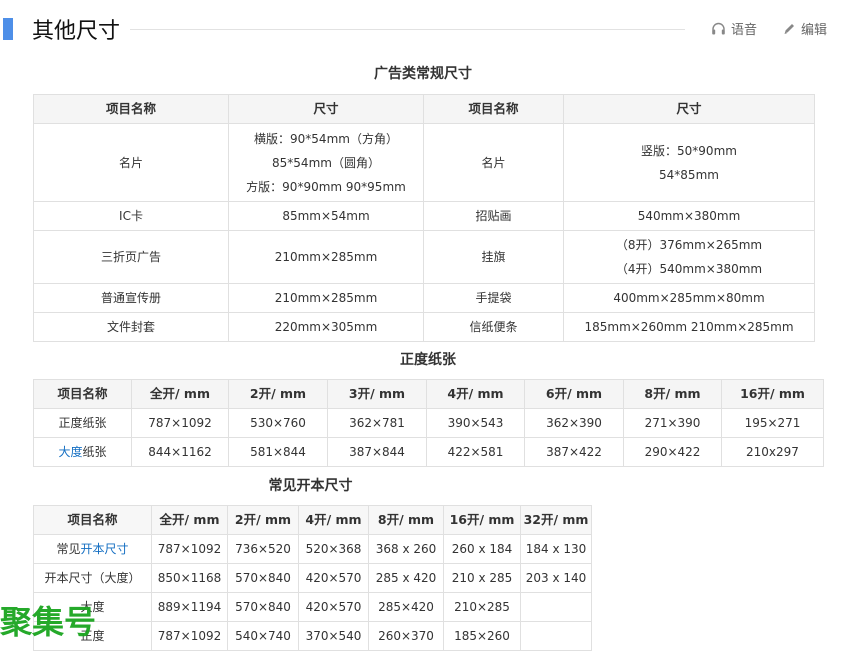 Image resolution: width=850 pixels, height=657 pixels. Describe the element at coordinates (406, 636) in the screenshot. I see `size-cell: 260×370` at that location.